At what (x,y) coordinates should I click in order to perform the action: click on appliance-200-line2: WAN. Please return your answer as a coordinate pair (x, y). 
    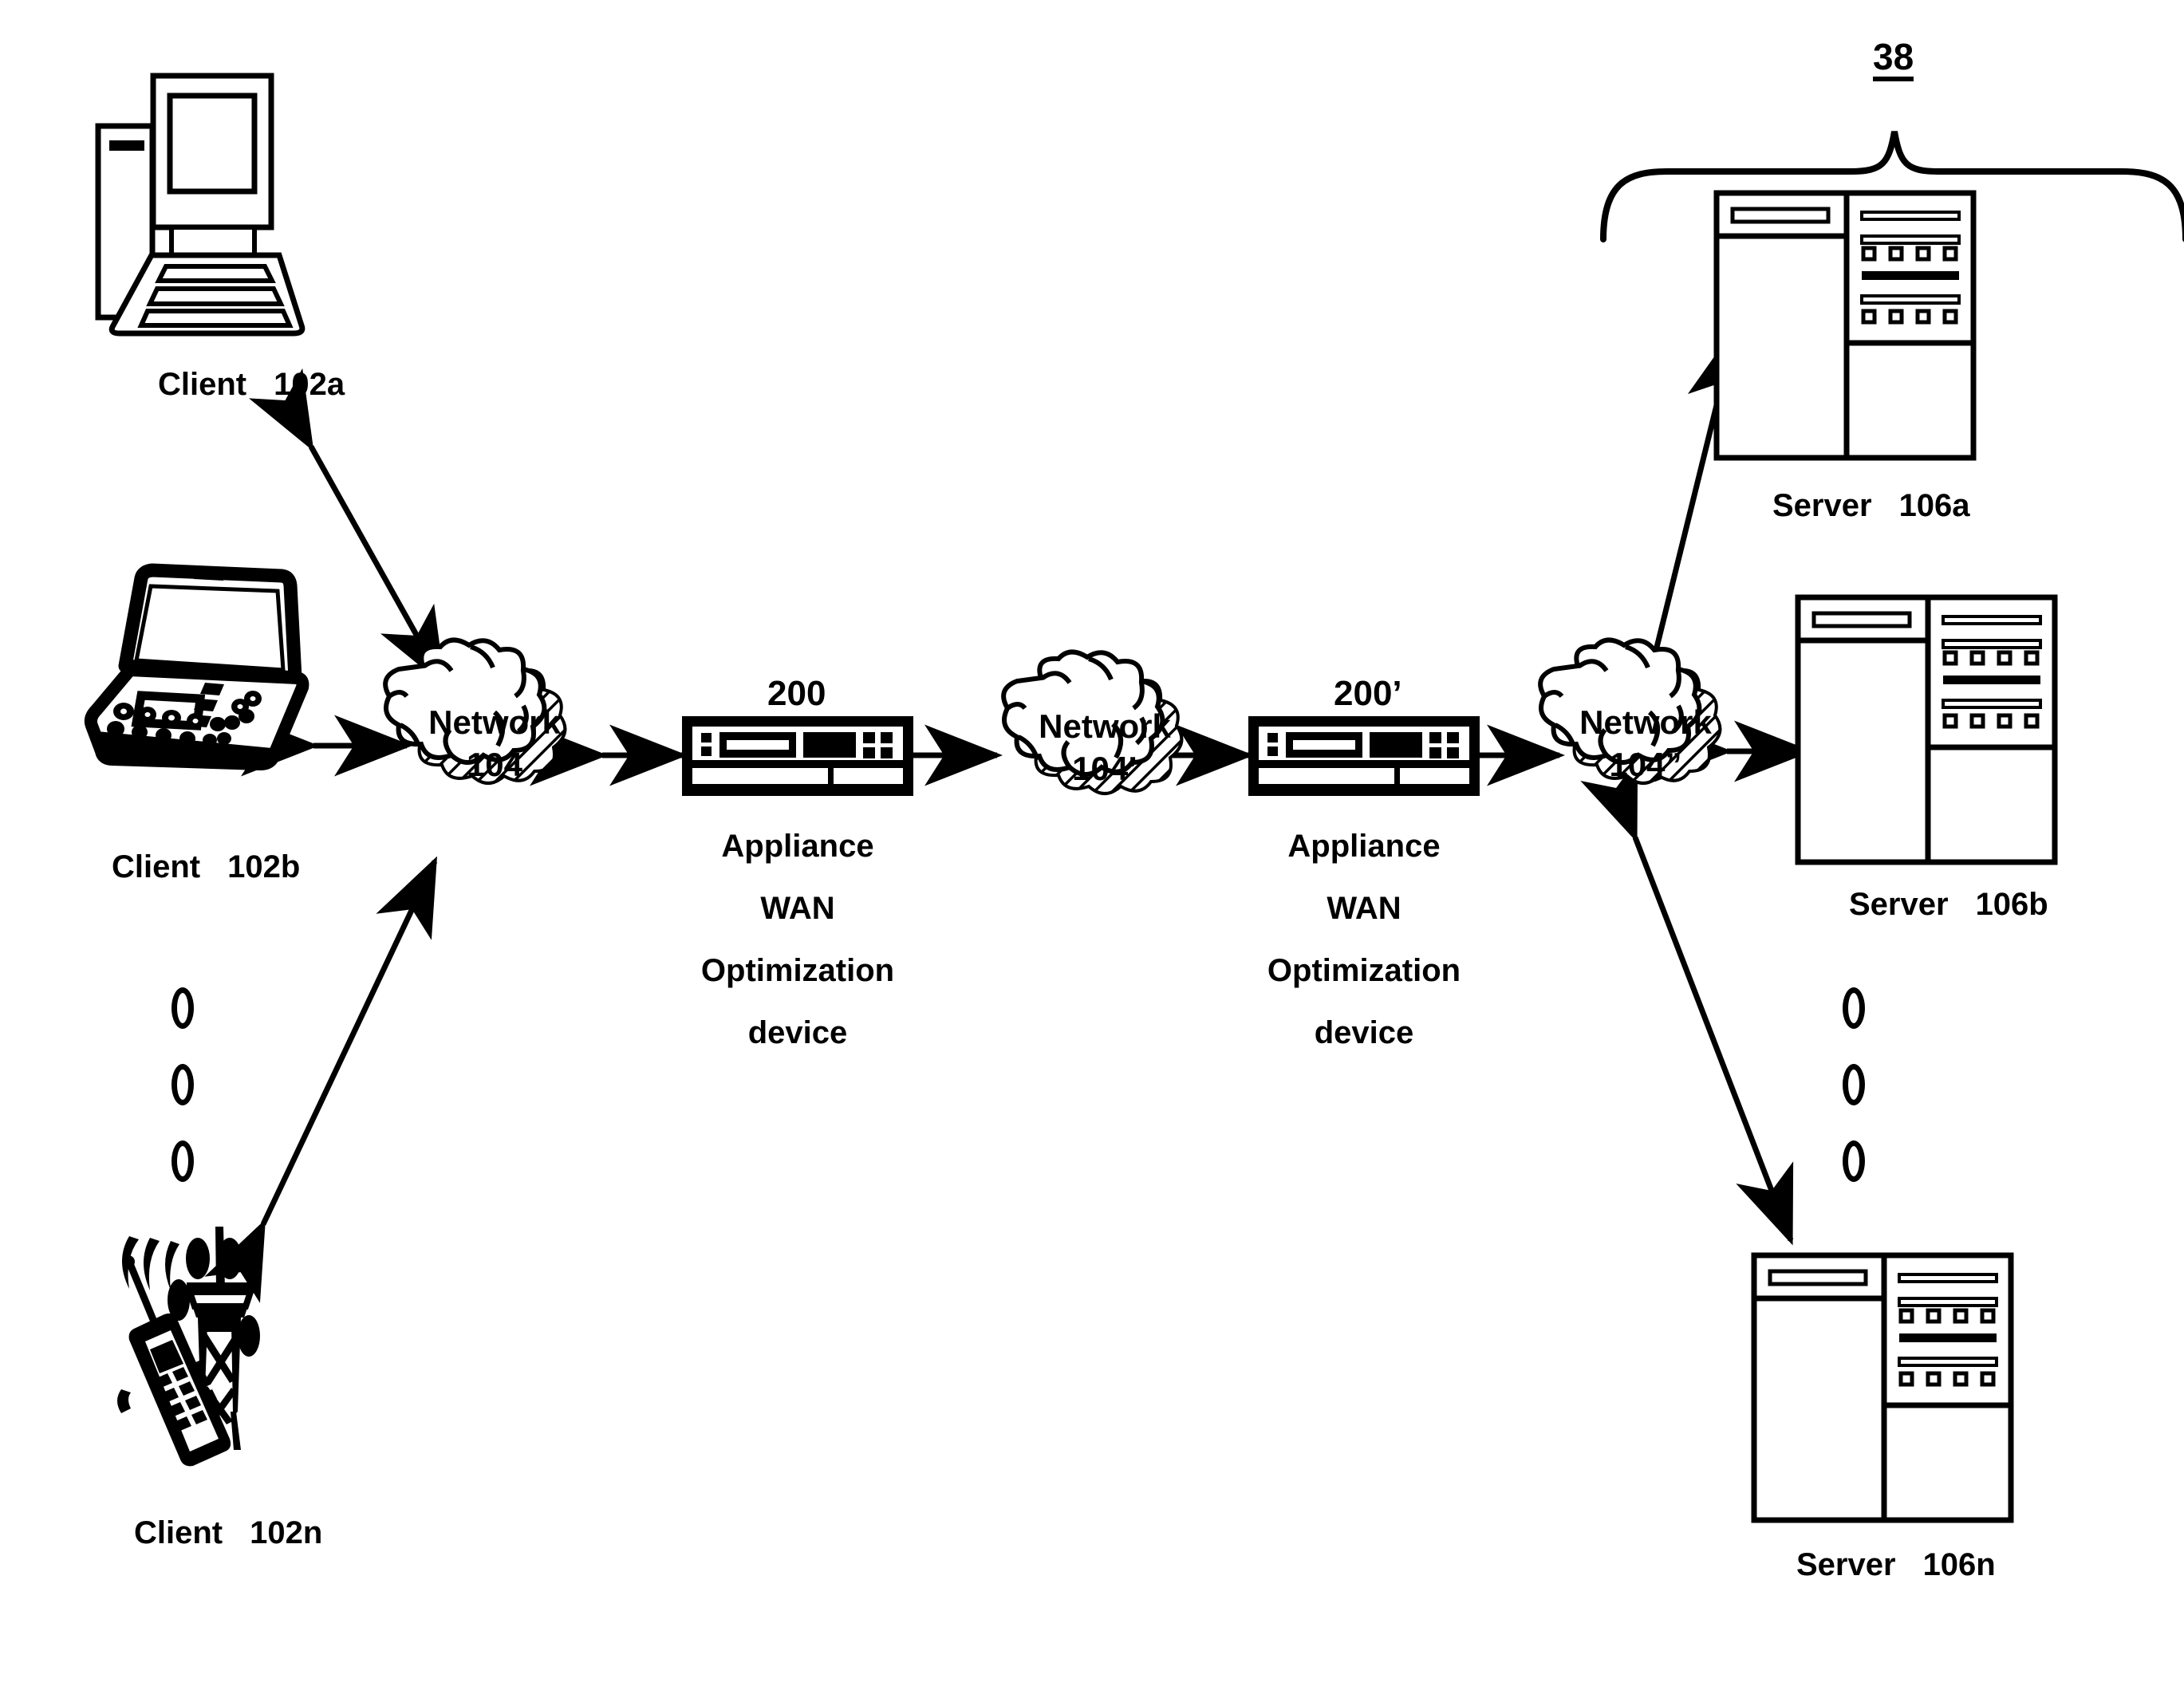
    Looking at the image, I should click on (797, 908).